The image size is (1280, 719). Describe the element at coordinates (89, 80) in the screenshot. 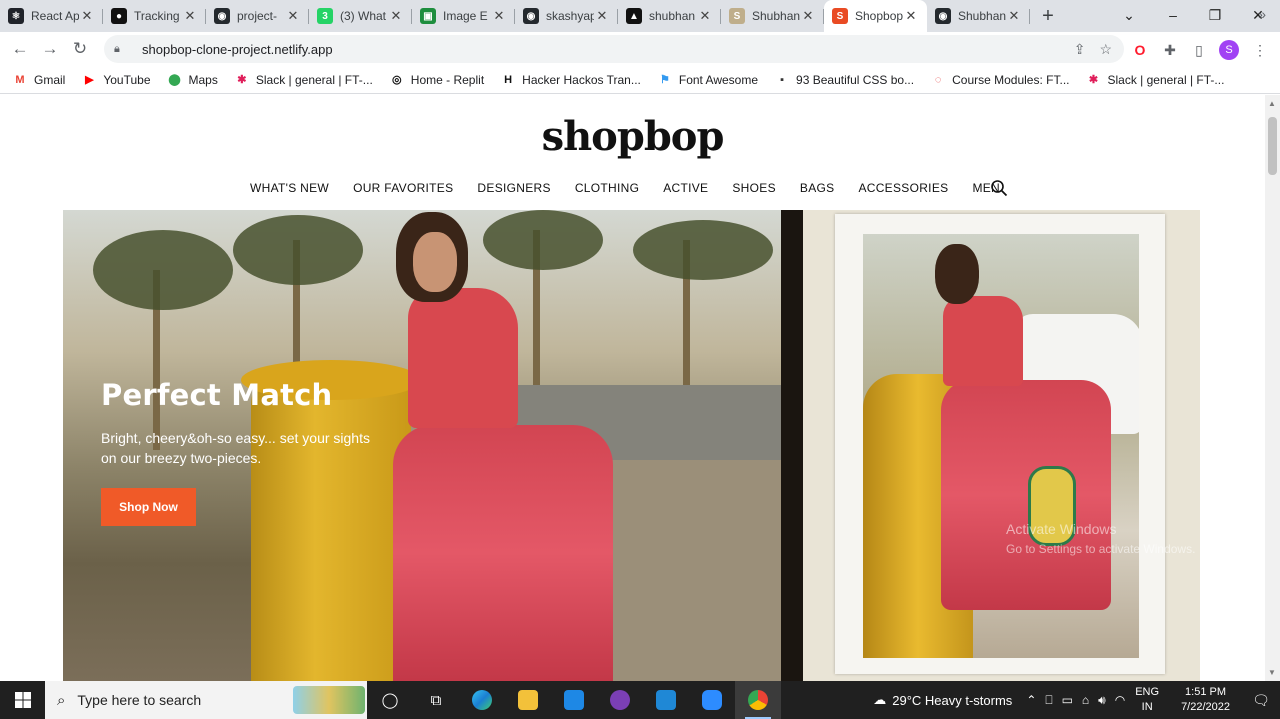

I see `youtube-icon: ▶` at that location.